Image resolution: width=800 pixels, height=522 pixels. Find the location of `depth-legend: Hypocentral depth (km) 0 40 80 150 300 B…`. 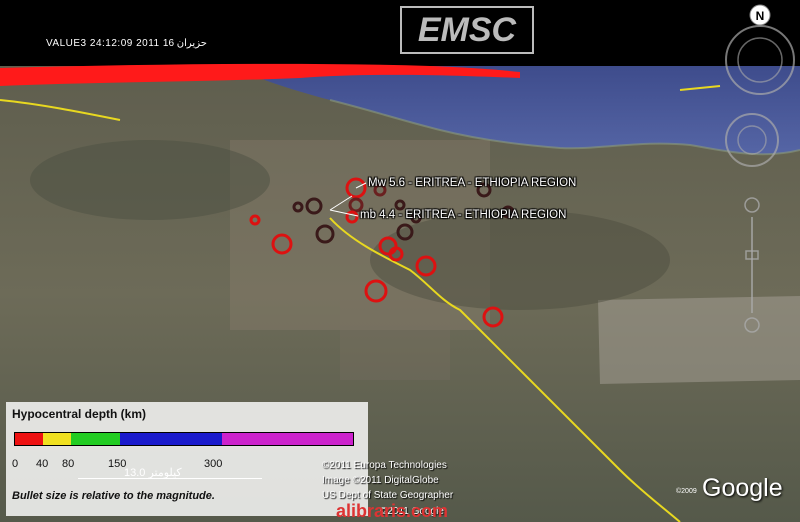

depth-legend: Hypocentral depth (km) 0 40 80 150 300 B… is located at coordinates (187, 459).